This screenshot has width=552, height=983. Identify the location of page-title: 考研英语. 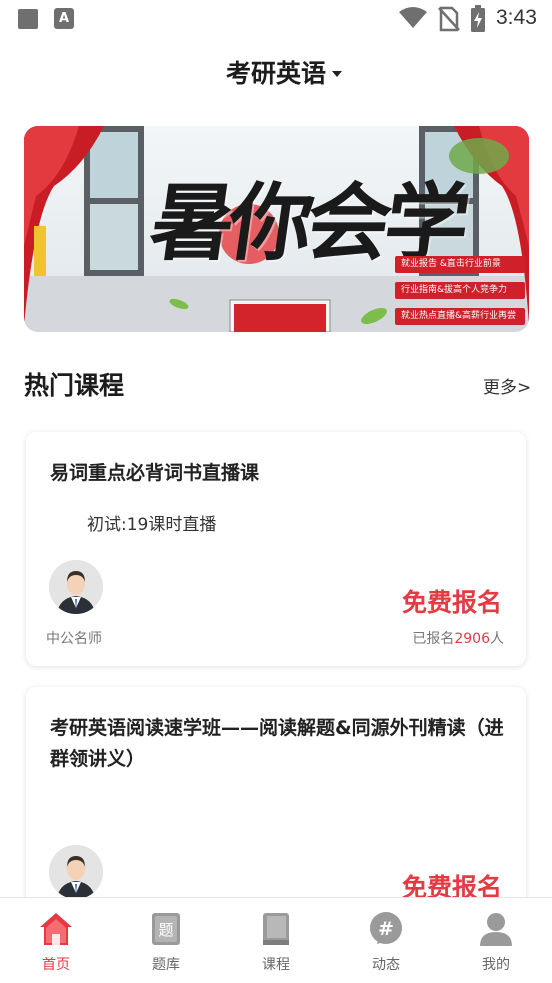
(275, 74).